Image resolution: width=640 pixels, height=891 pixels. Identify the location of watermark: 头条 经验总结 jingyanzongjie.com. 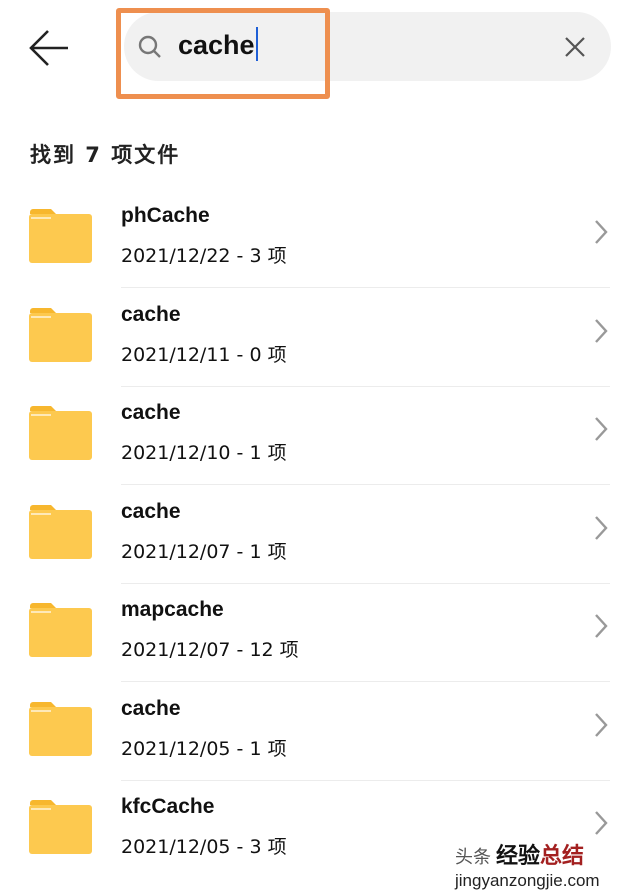
(527, 866).